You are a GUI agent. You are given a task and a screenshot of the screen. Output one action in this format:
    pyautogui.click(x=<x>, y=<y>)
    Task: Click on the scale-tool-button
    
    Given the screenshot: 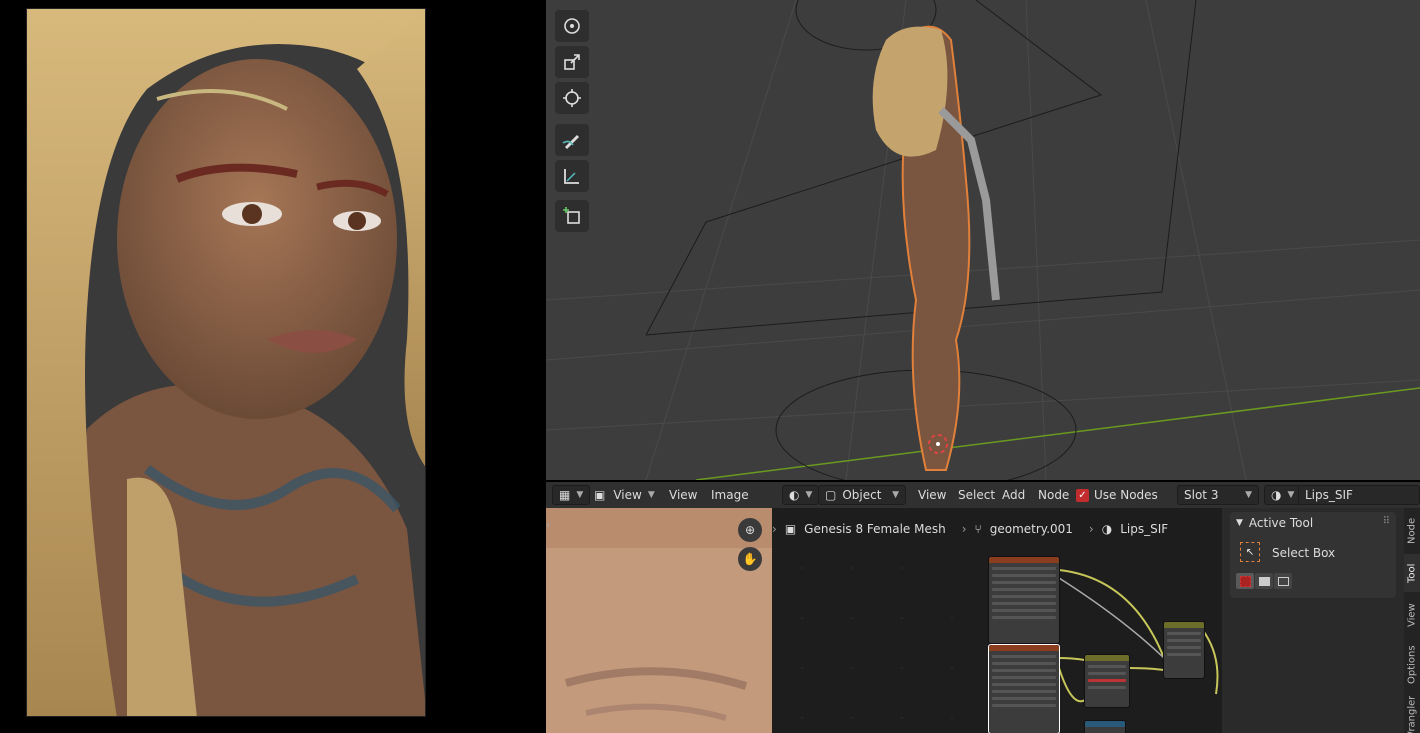 What is the action you would take?
    pyautogui.click(x=572, y=62)
    